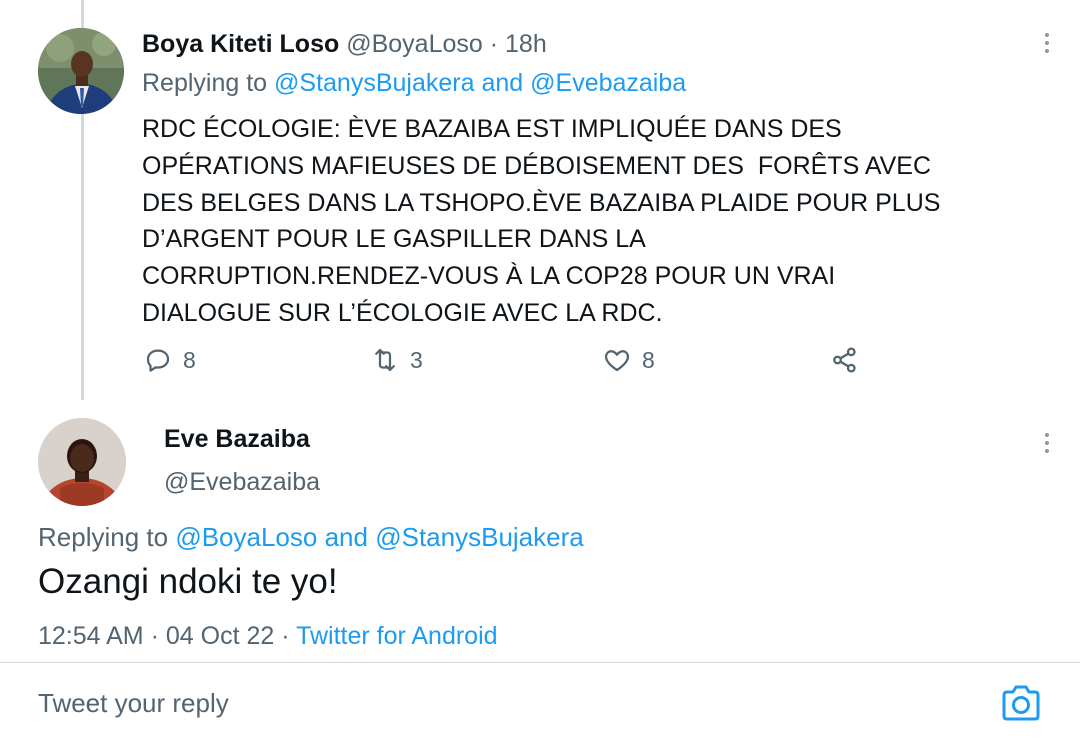 The height and width of the screenshot is (743, 1080). Describe the element at coordinates (526, 44) in the screenshot. I see `tweet1-time: 18h` at that location.